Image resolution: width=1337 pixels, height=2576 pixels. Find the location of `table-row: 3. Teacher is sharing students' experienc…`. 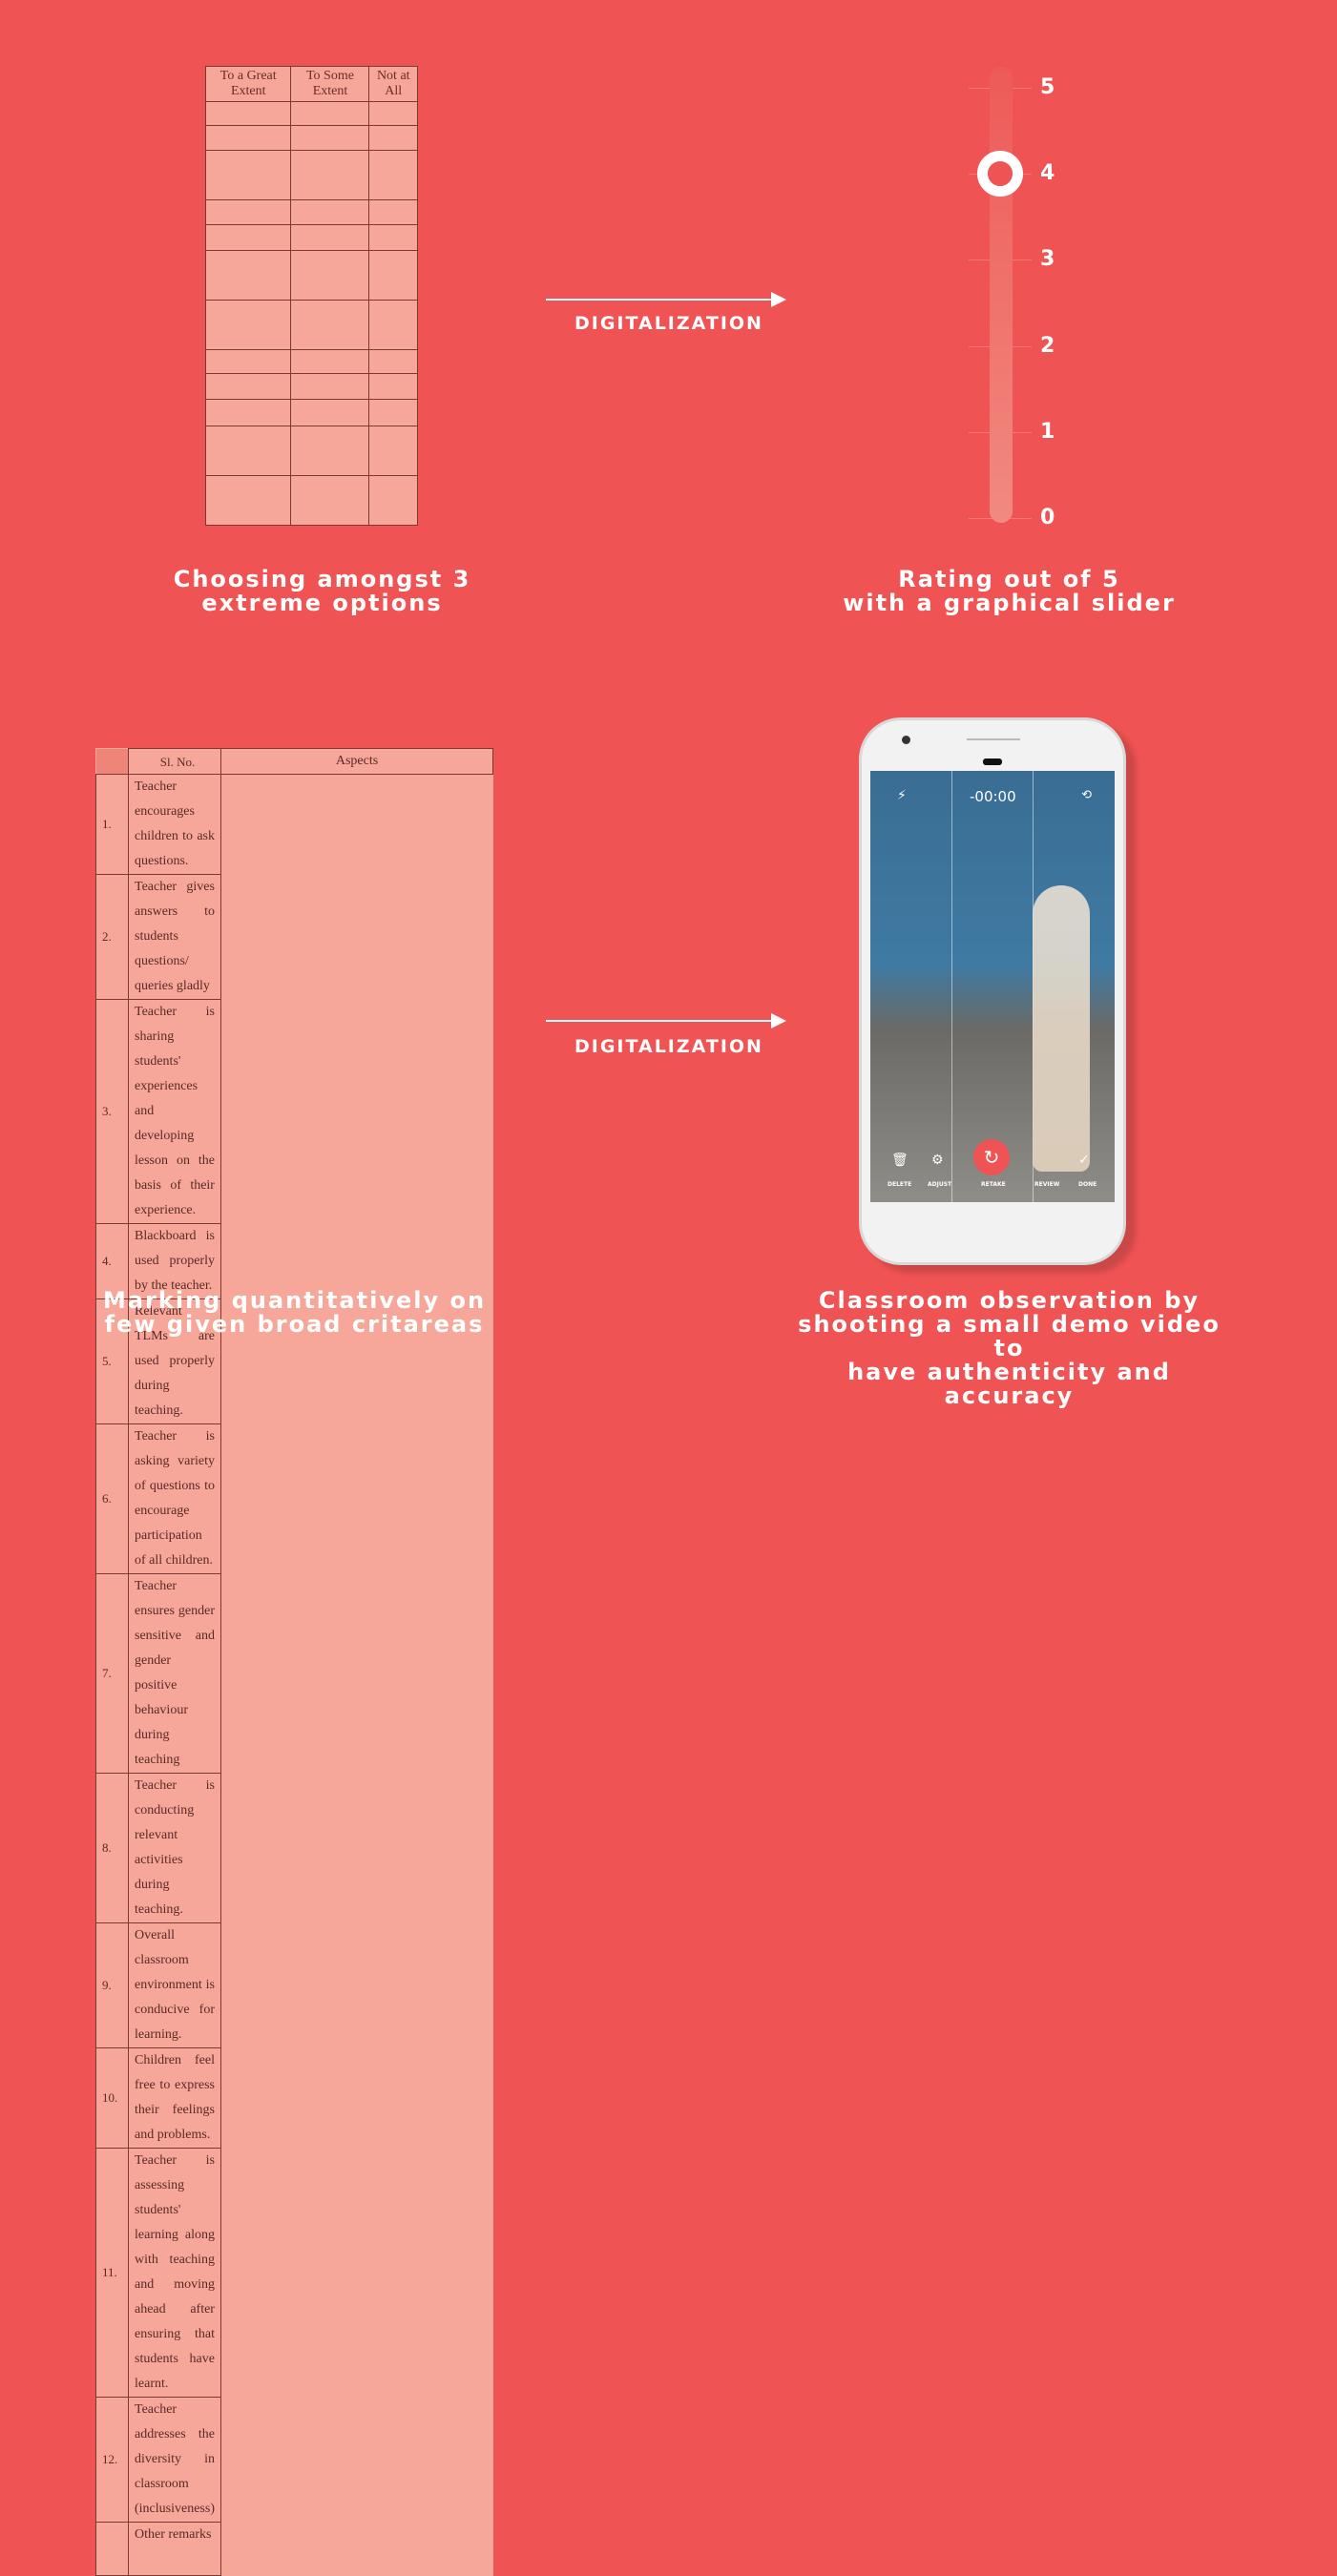

table-row: 3. Teacher is sharing students' experienc… is located at coordinates (294, 1111).